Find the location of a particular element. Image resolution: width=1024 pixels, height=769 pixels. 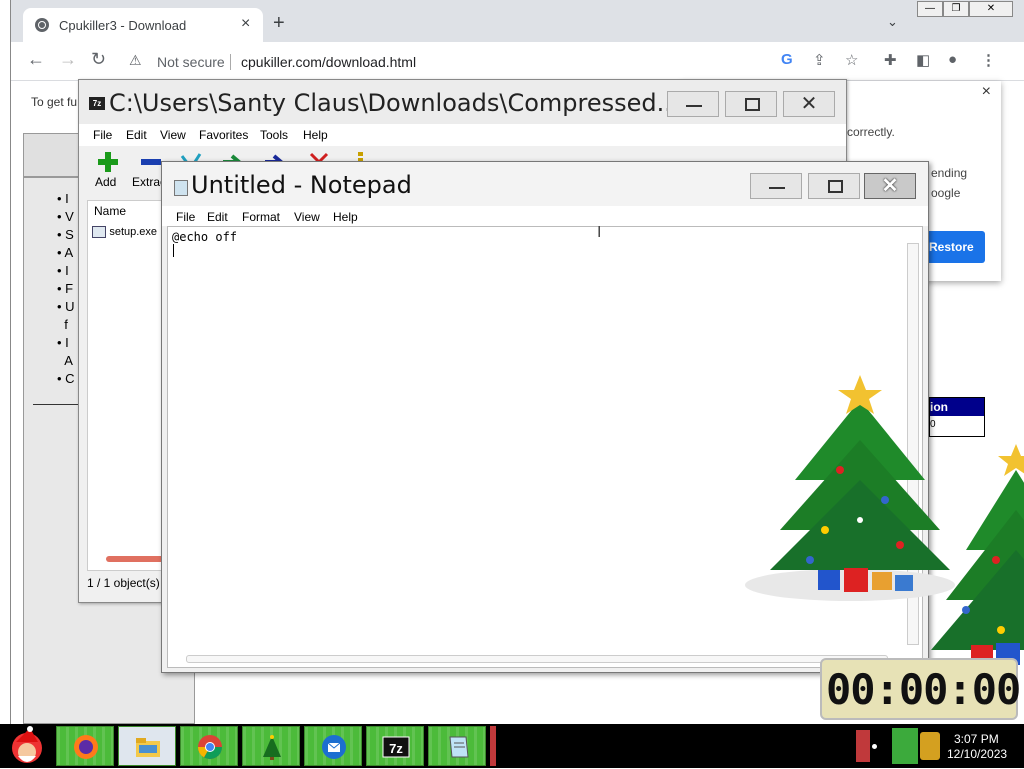

url-text: cpukiller.com/download.html is located at coordinates (328, 62).